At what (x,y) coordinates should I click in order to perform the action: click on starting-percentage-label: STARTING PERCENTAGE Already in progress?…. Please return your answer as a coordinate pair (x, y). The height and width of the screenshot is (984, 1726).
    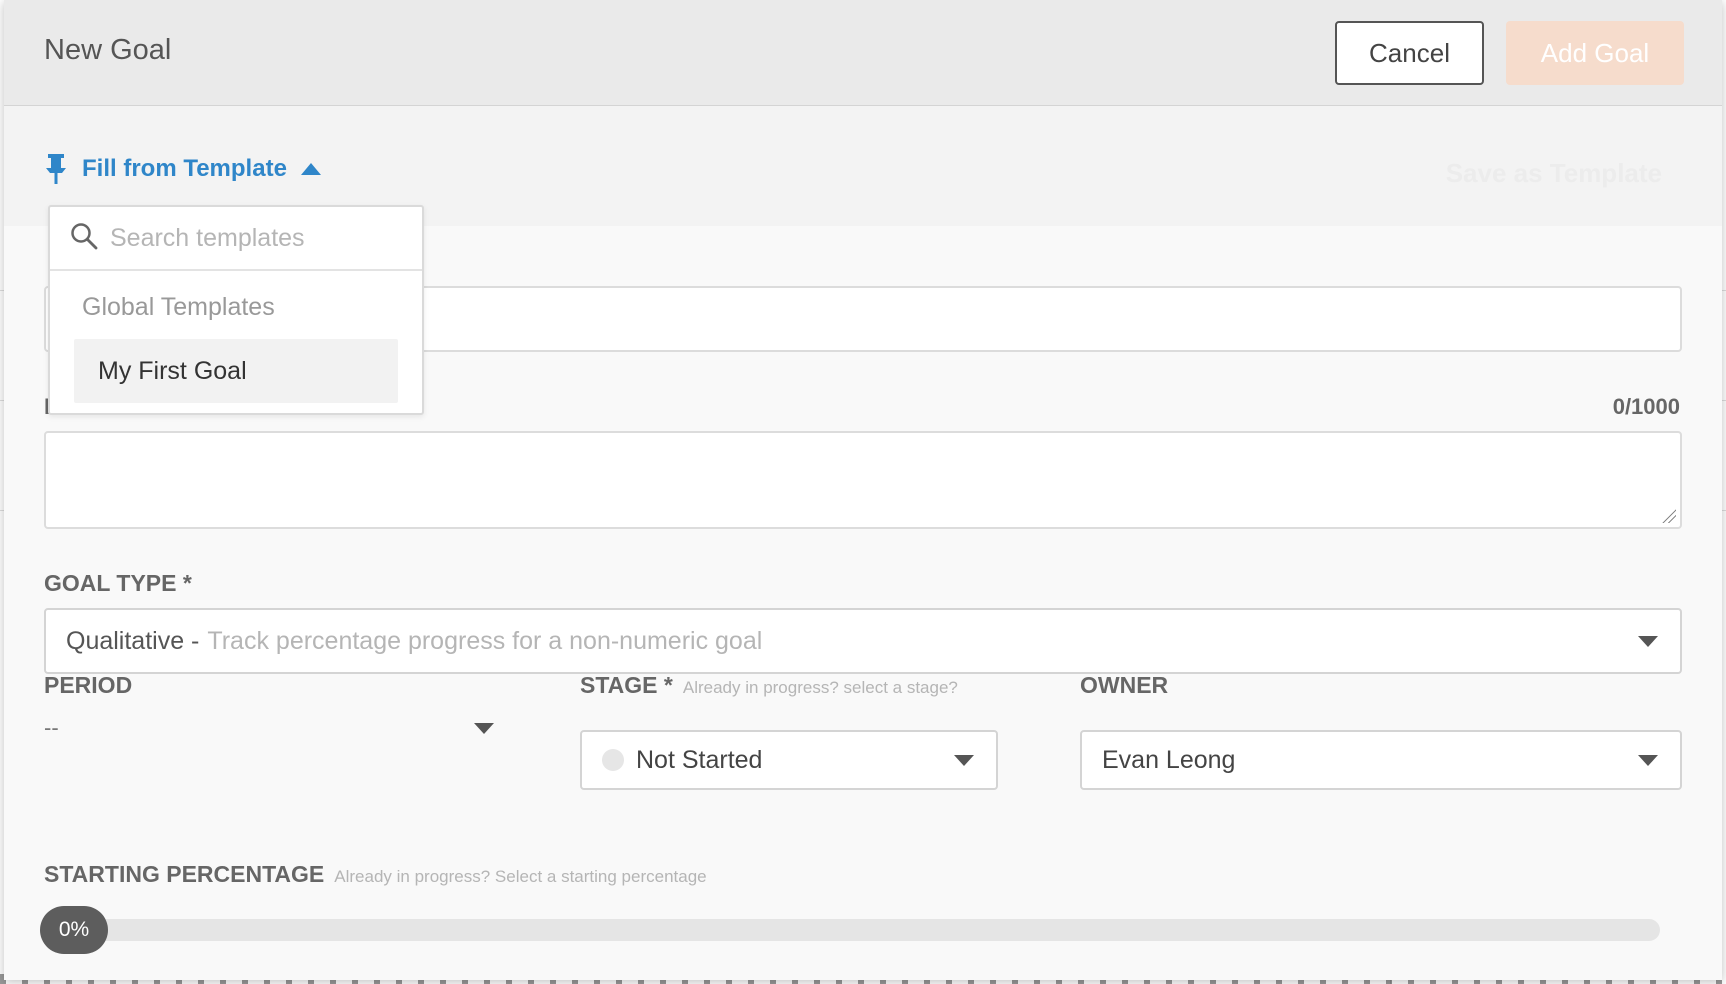
    Looking at the image, I should click on (375, 874).